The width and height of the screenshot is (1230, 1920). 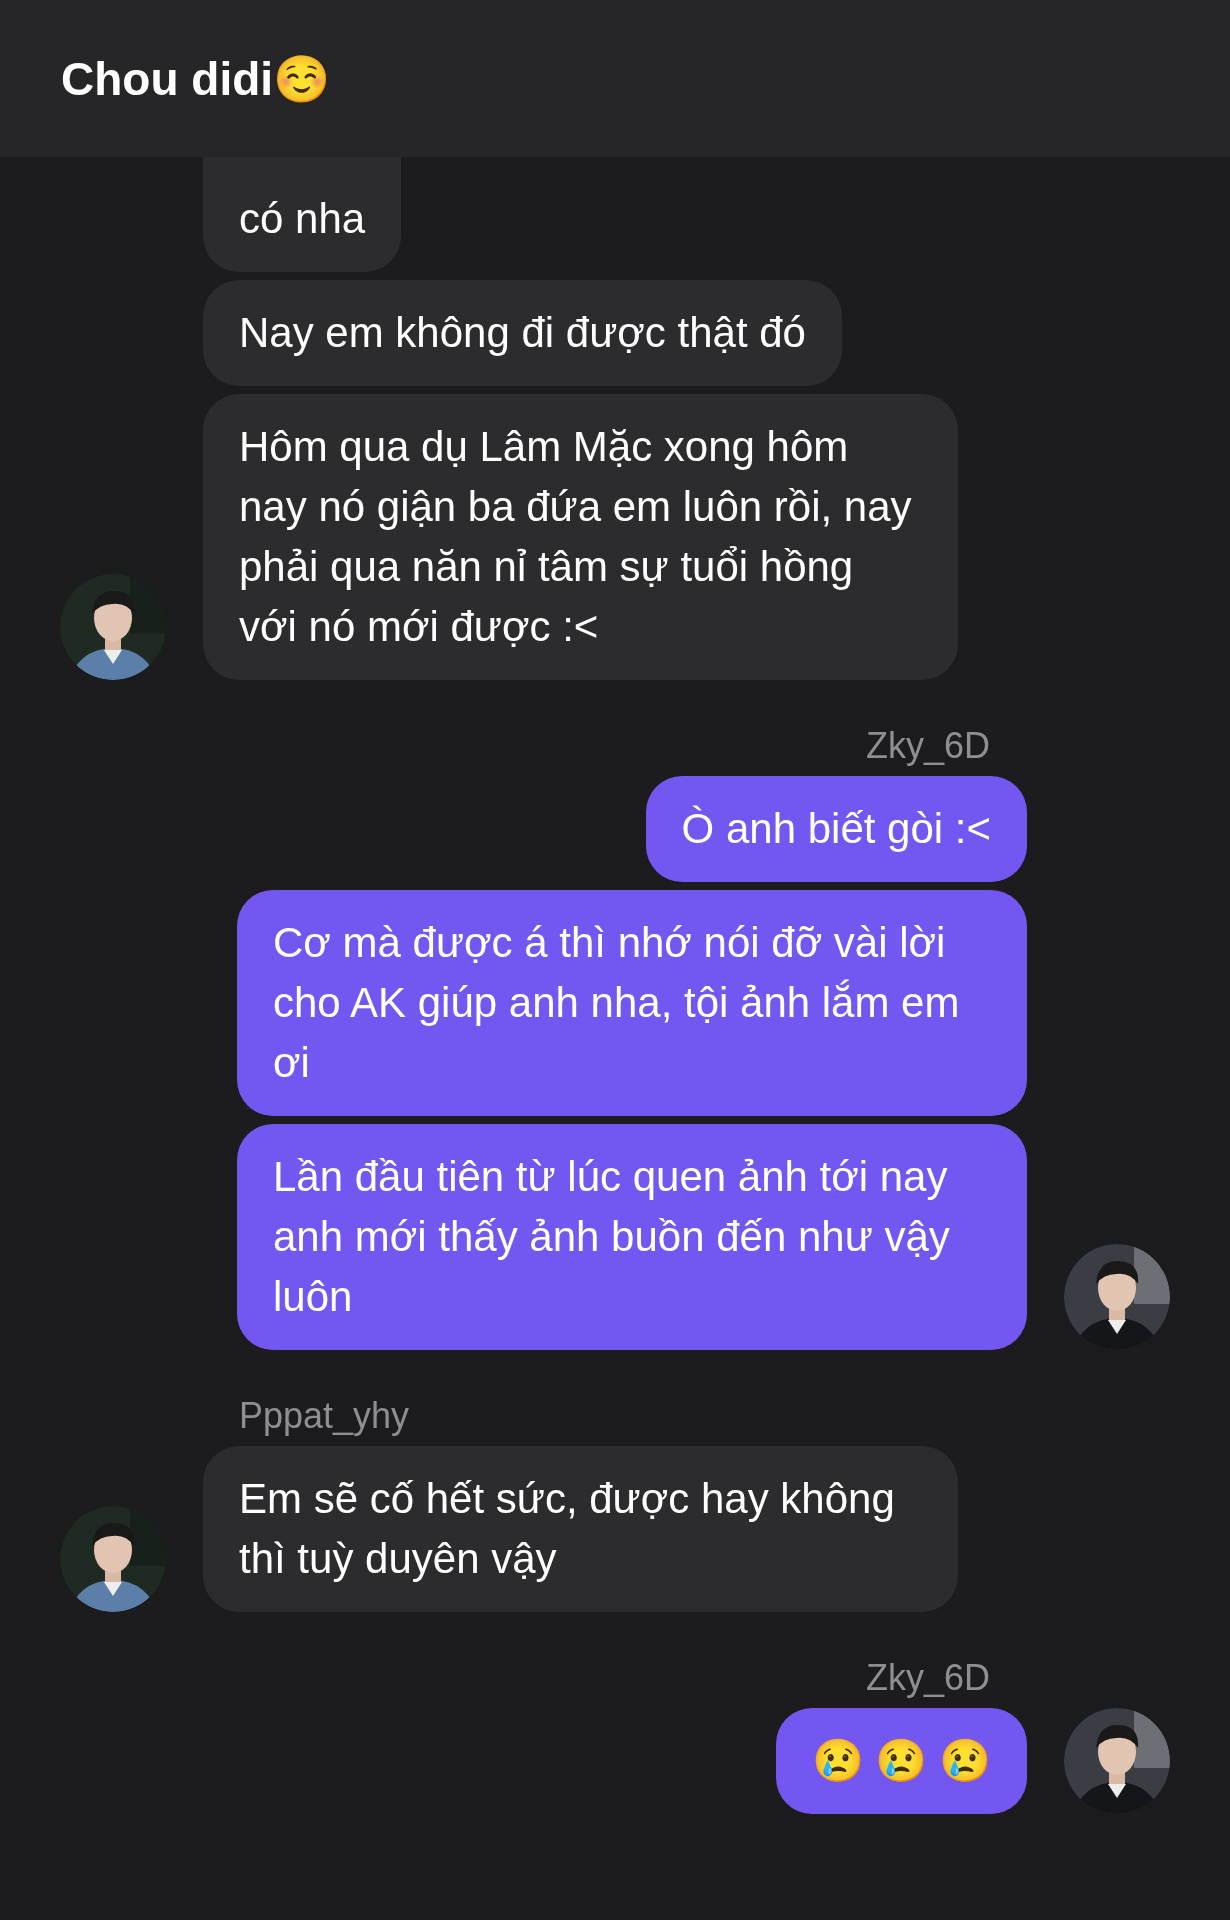 I want to click on message-bubble: Lần đầu tiên từ lúc quen ảnh tới nay anh mới thấy ảnh buồn đến như vậy luôn, so click(x=632, y=1237).